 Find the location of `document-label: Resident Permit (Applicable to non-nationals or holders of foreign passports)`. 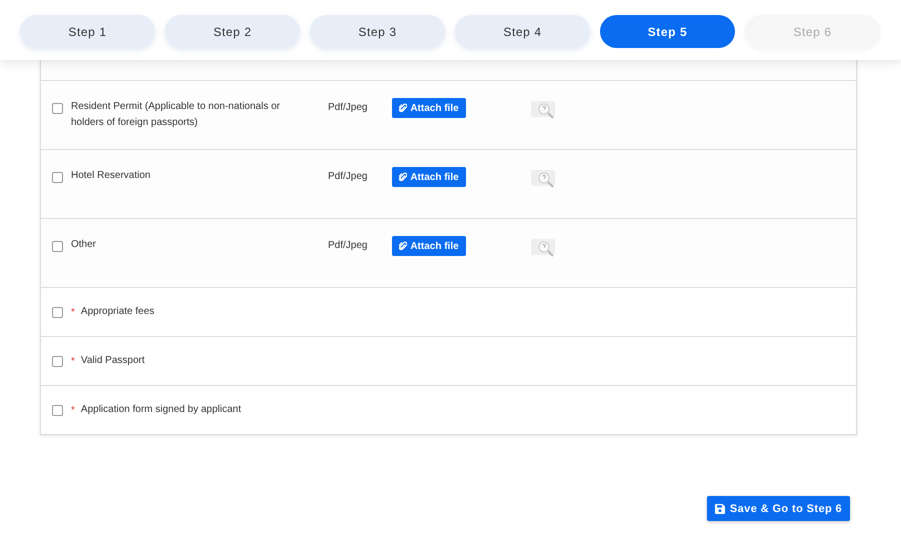

document-label: Resident Permit (Applicable to non-nationals or holders of foreign passports) is located at coordinates (176, 115).